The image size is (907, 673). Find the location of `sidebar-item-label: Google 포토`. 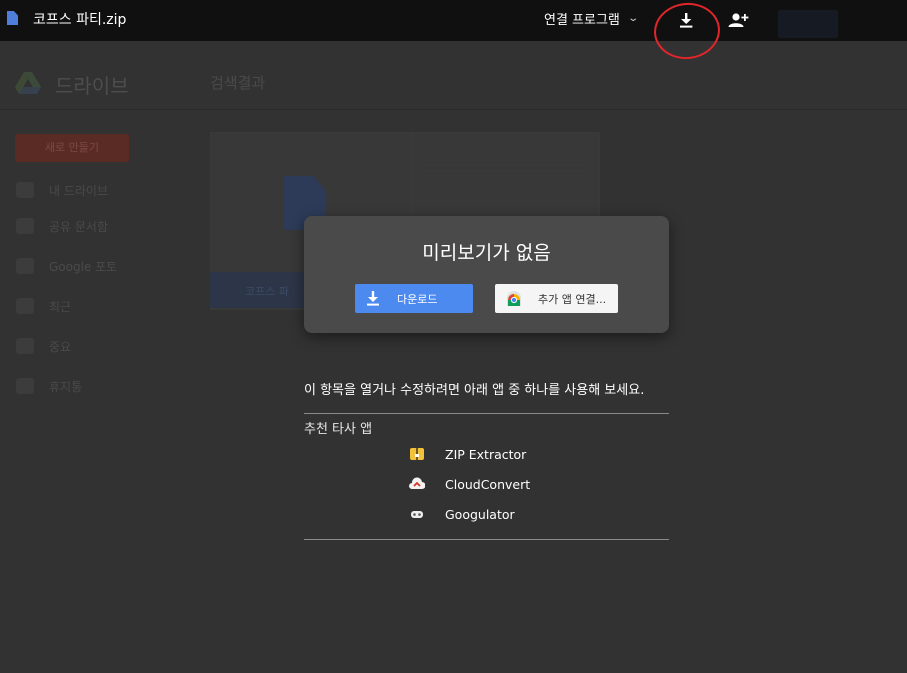

sidebar-item-label: Google 포토 is located at coordinates (83, 266).